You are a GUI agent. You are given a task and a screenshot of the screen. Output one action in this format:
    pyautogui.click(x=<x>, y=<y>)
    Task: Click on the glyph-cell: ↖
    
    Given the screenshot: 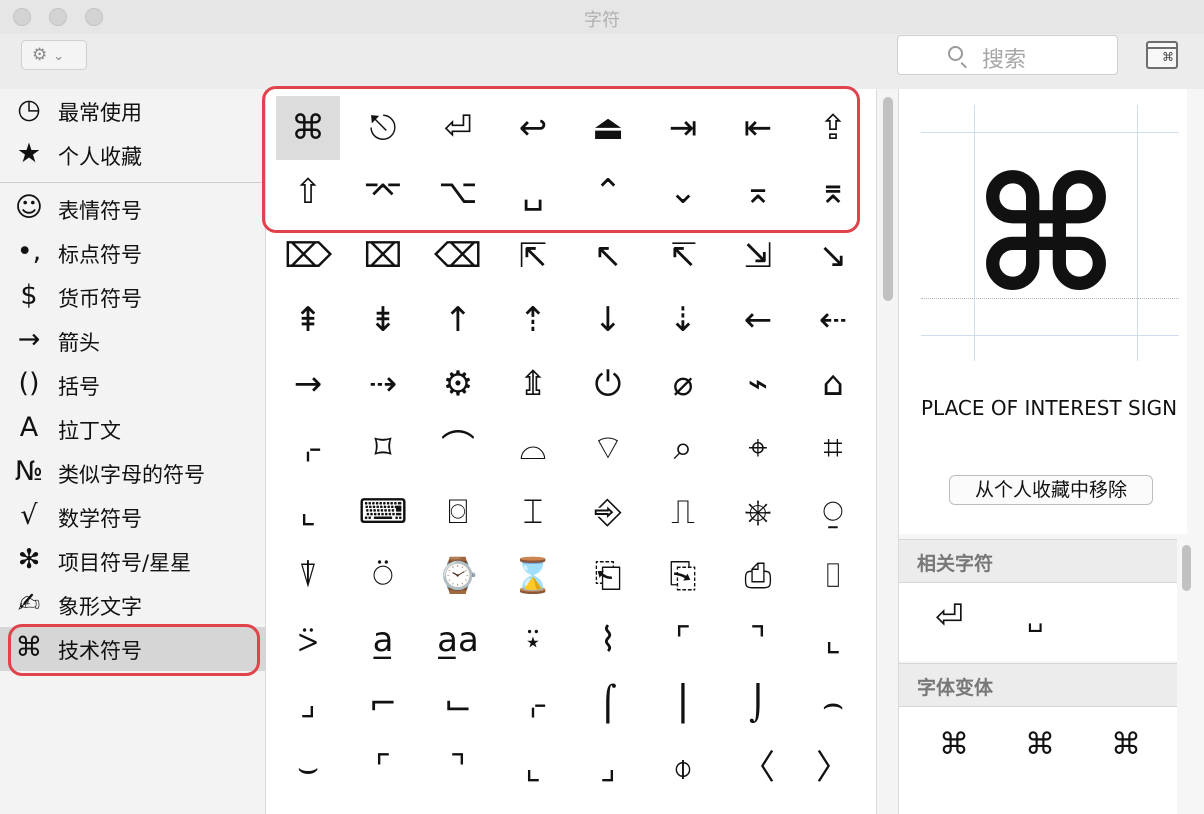 What is the action you would take?
    pyautogui.click(x=608, y=256)
    